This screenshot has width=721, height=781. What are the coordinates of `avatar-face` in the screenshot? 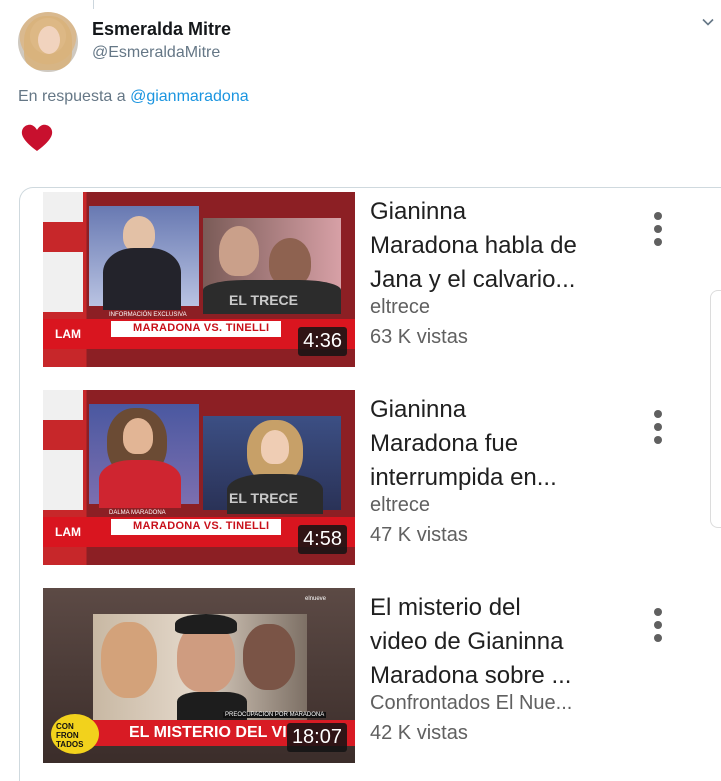 It's located at (49, 40).